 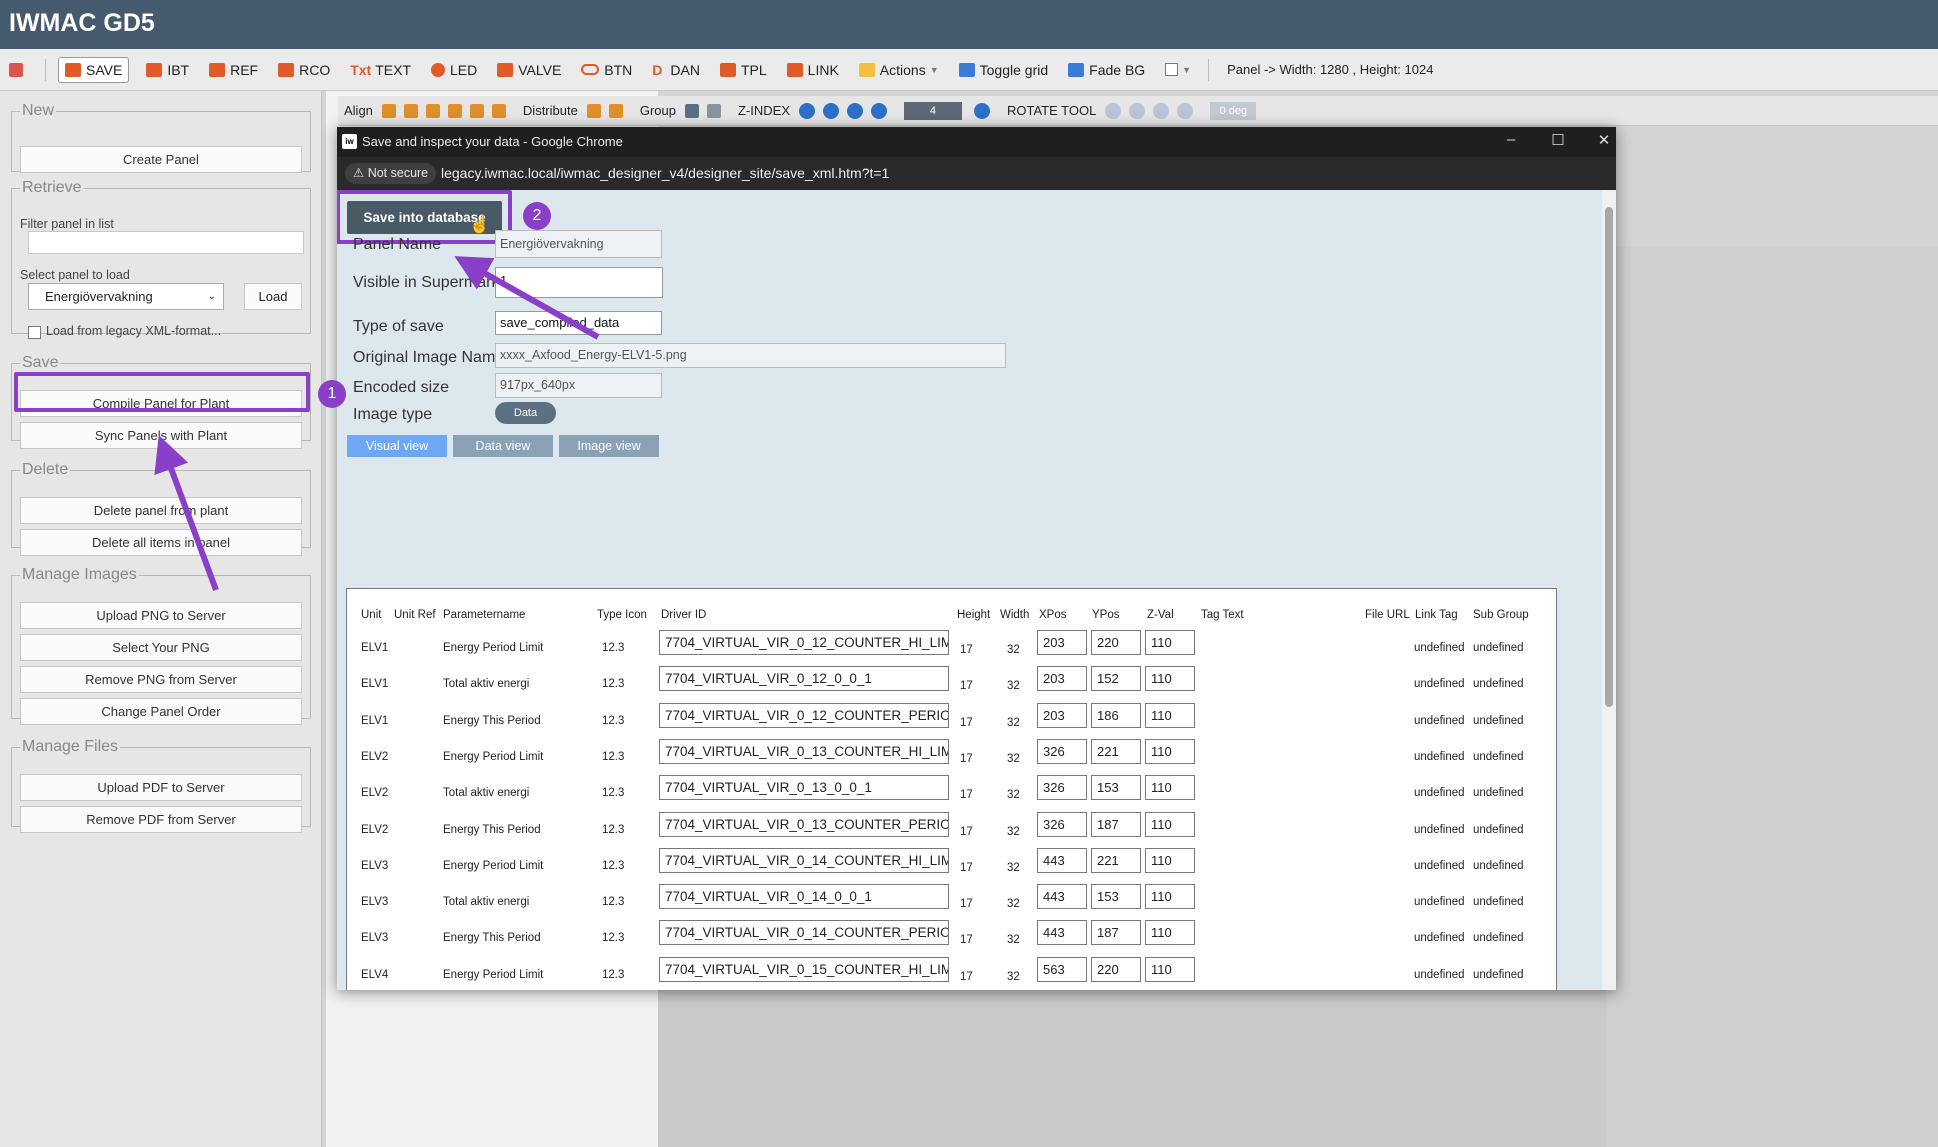 What do you see at coordinates (578, 323) in the screenshot?
I see `type-of-save-field: save_compiled_data` at bounding box center [578, 323].